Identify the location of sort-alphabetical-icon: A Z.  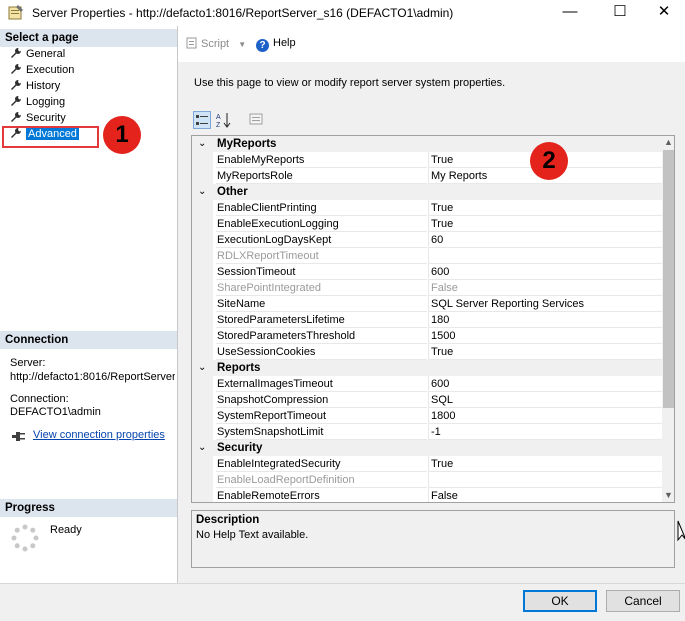
(223, 121).